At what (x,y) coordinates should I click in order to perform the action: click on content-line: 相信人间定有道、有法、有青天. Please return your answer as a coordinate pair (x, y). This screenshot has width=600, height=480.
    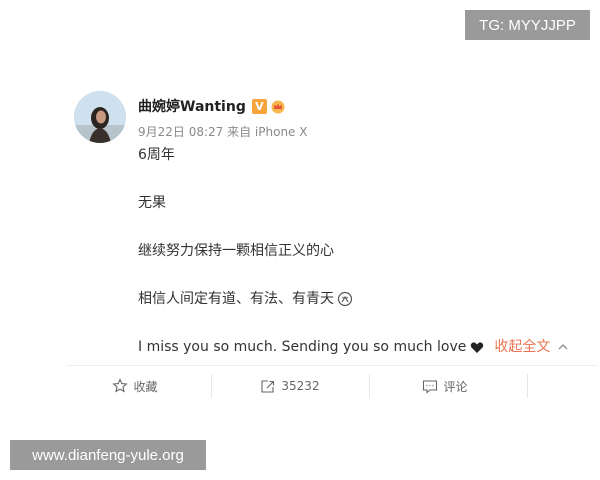
    Looking at the image, I should click on (245, 299).